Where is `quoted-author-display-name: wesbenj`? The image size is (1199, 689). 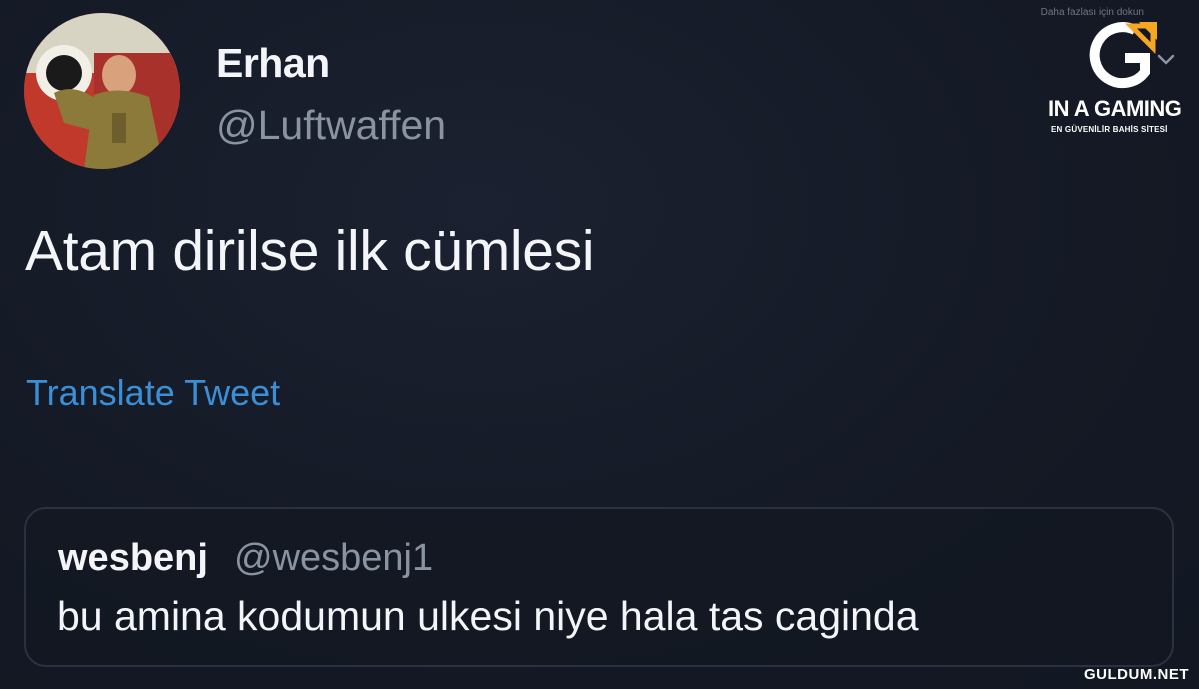 quoted-author-display-name: wesbenj is located at coordinates (133, 558).